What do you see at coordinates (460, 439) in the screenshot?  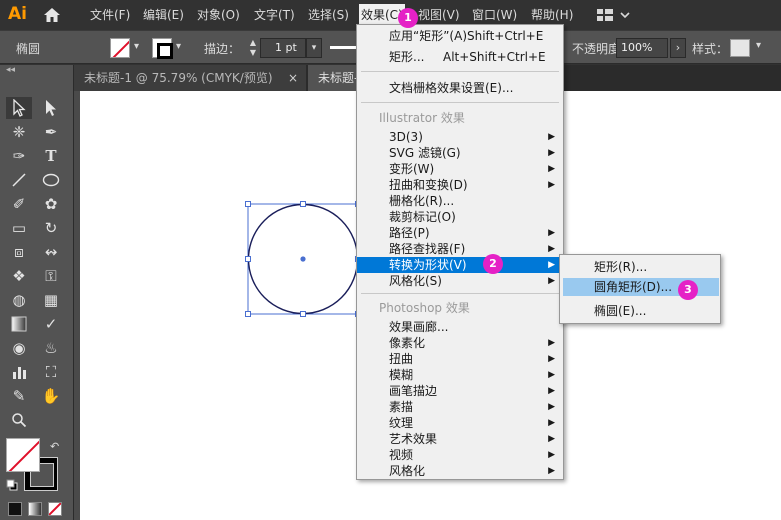 I see `menu-item-artistic: 艺术效果 ▶` at bounding box center [460, 439].